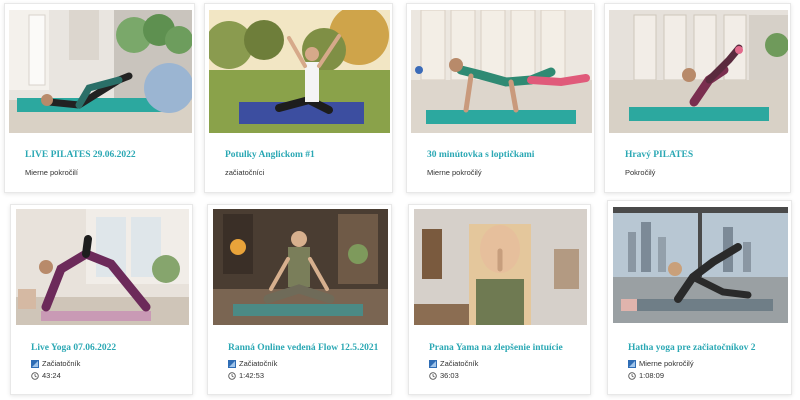 The image size is (800, 400). Describe the element at coordinates (692, 348) in the screenshot. I see `course-title: Hatha yoga pre začiatočníkov 2` at that location.